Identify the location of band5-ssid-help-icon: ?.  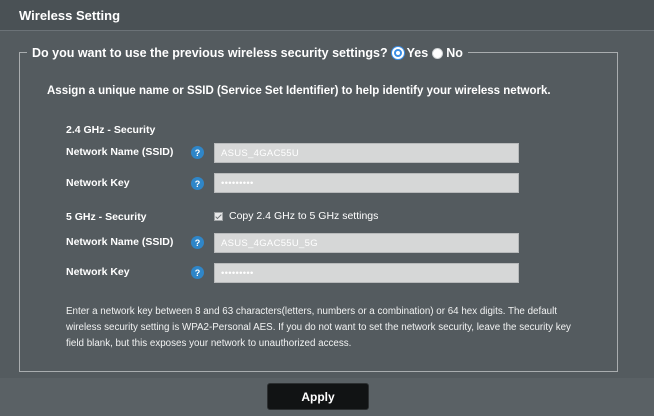
(197, 242).